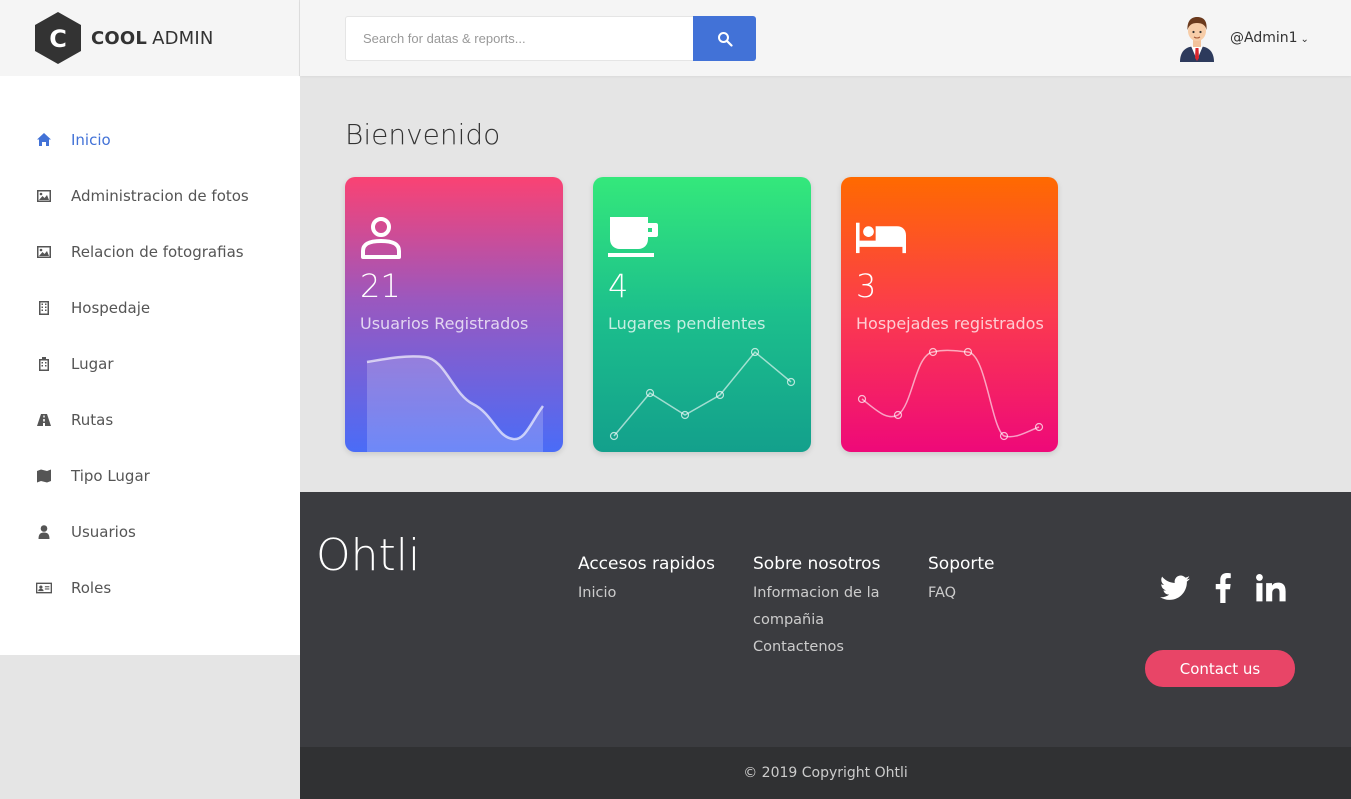 The height and width of the screenshot is (799, 1351). I want to click on stat-value: 4, so click(618, 286).